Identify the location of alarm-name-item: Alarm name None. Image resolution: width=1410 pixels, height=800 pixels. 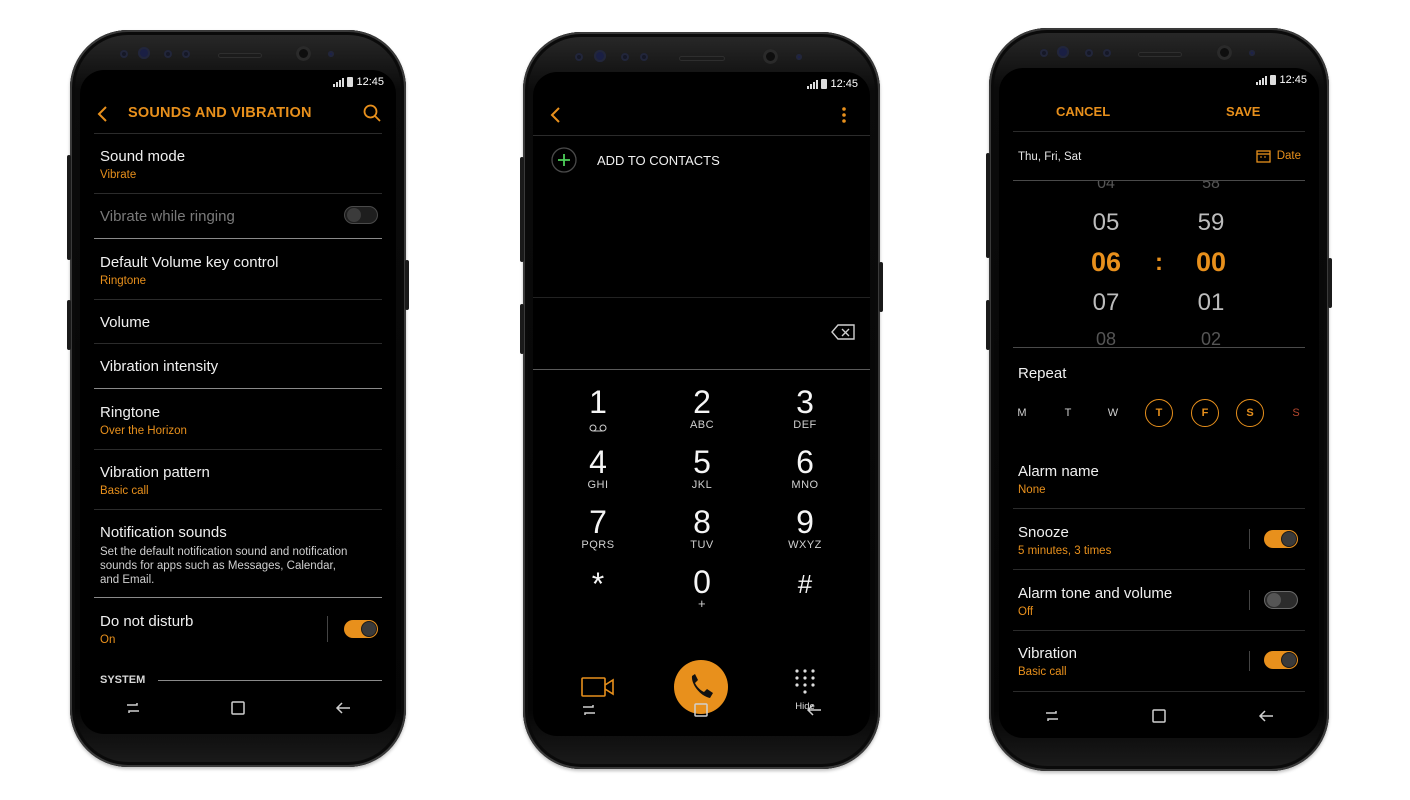
(1158, 479).